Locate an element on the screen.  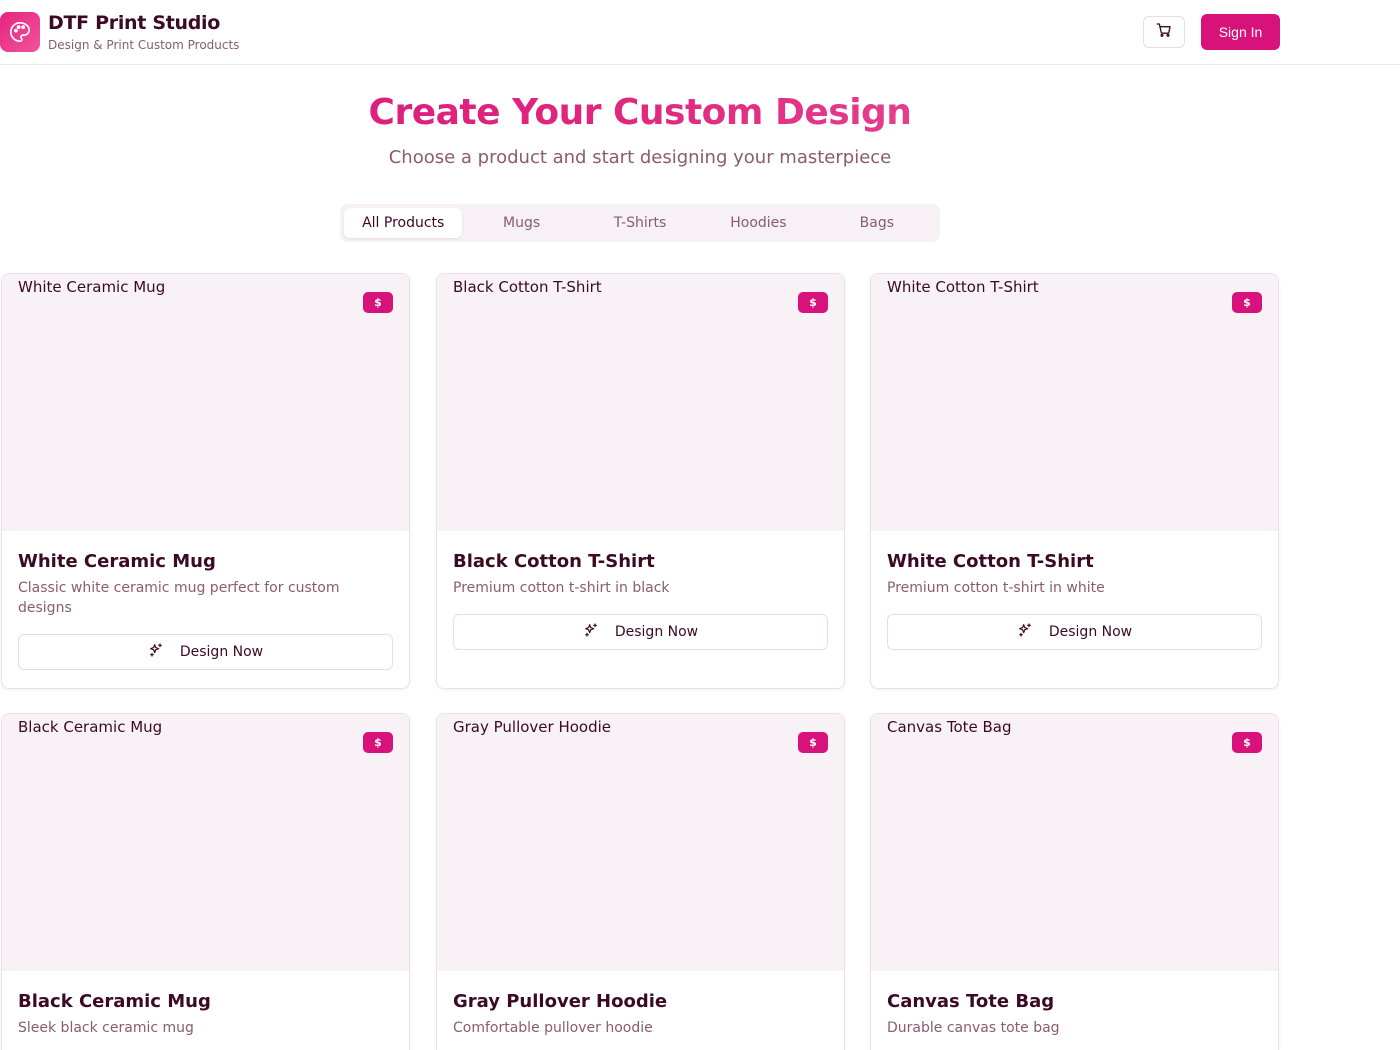
product-description: Durable canvas tote bag is located at coordinates (973, 1028).